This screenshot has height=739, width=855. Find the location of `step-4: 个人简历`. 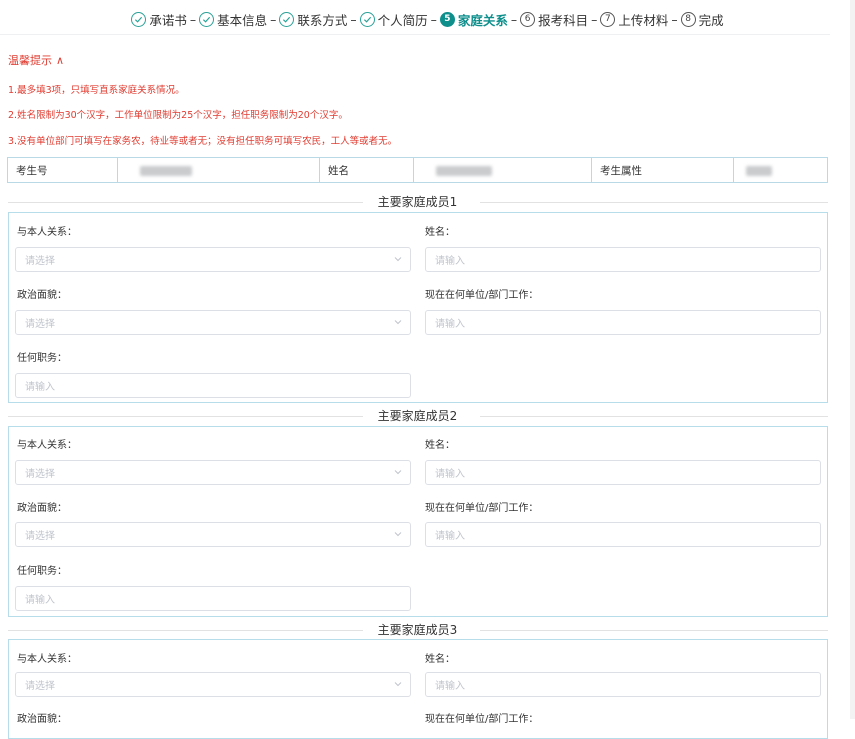

step-4: 个人简历 is located at coordinates (393, 19).